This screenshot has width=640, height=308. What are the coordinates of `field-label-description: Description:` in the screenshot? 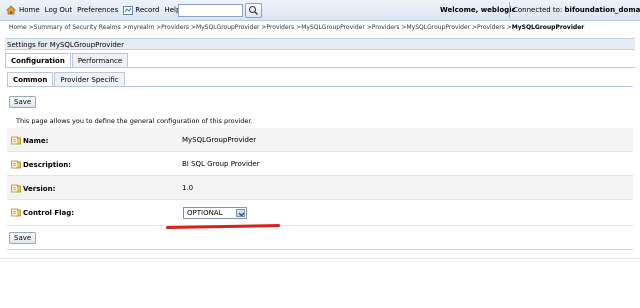 It's located at (41, 164).